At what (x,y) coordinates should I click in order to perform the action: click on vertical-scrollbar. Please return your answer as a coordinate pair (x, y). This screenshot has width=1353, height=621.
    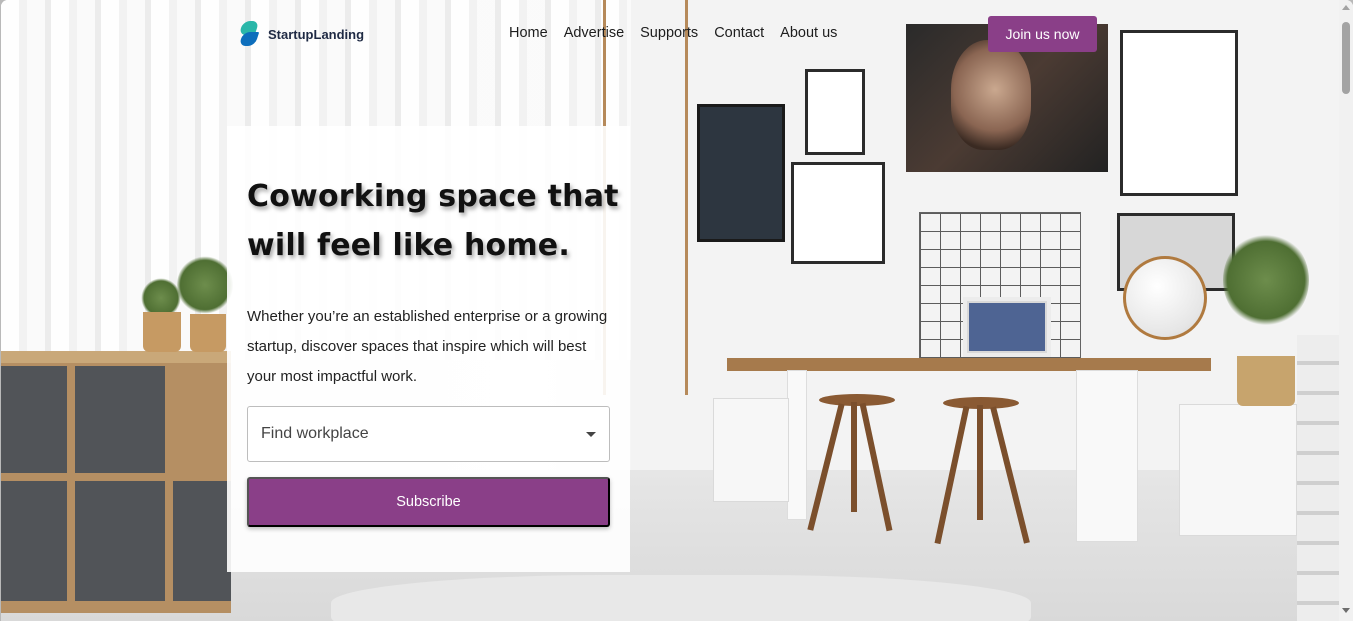
    Looking at the image, I should click on (1346, 310).